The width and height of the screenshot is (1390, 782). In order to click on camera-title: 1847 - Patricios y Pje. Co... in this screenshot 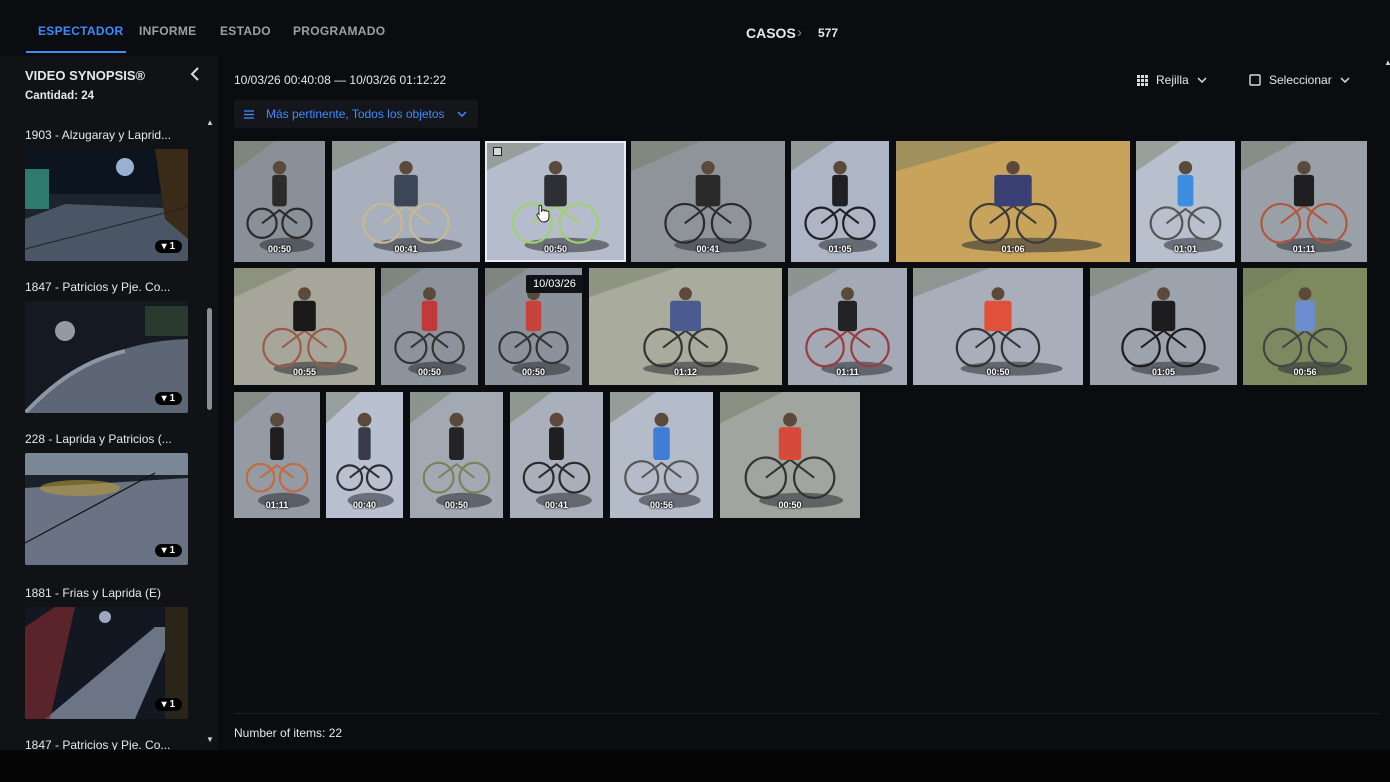, I will do `click(97, 287)`.